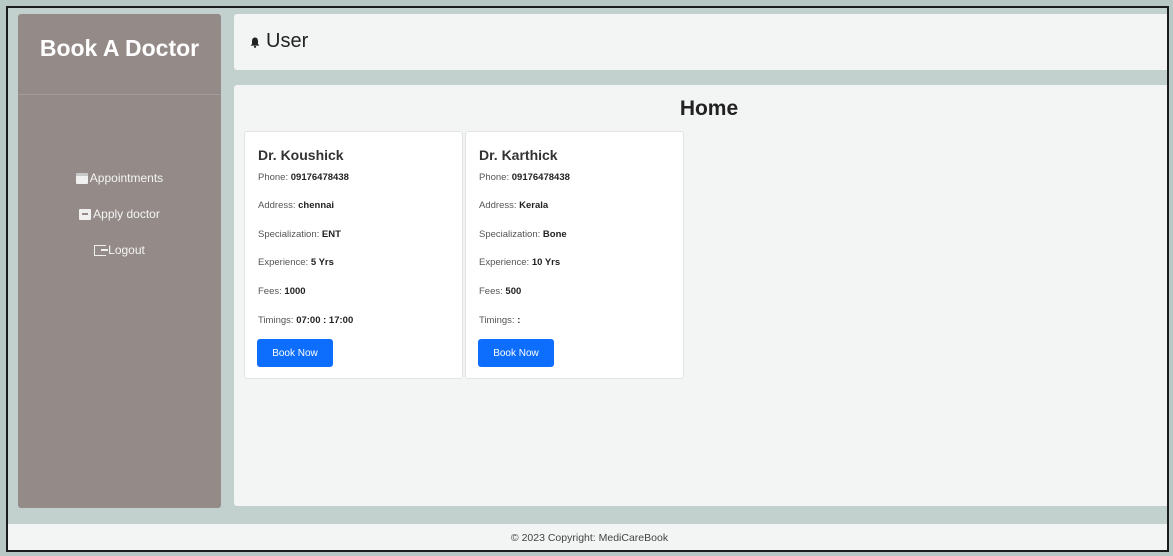  I want to click on sidebar-item-logout: Logout, so click(119, 250).